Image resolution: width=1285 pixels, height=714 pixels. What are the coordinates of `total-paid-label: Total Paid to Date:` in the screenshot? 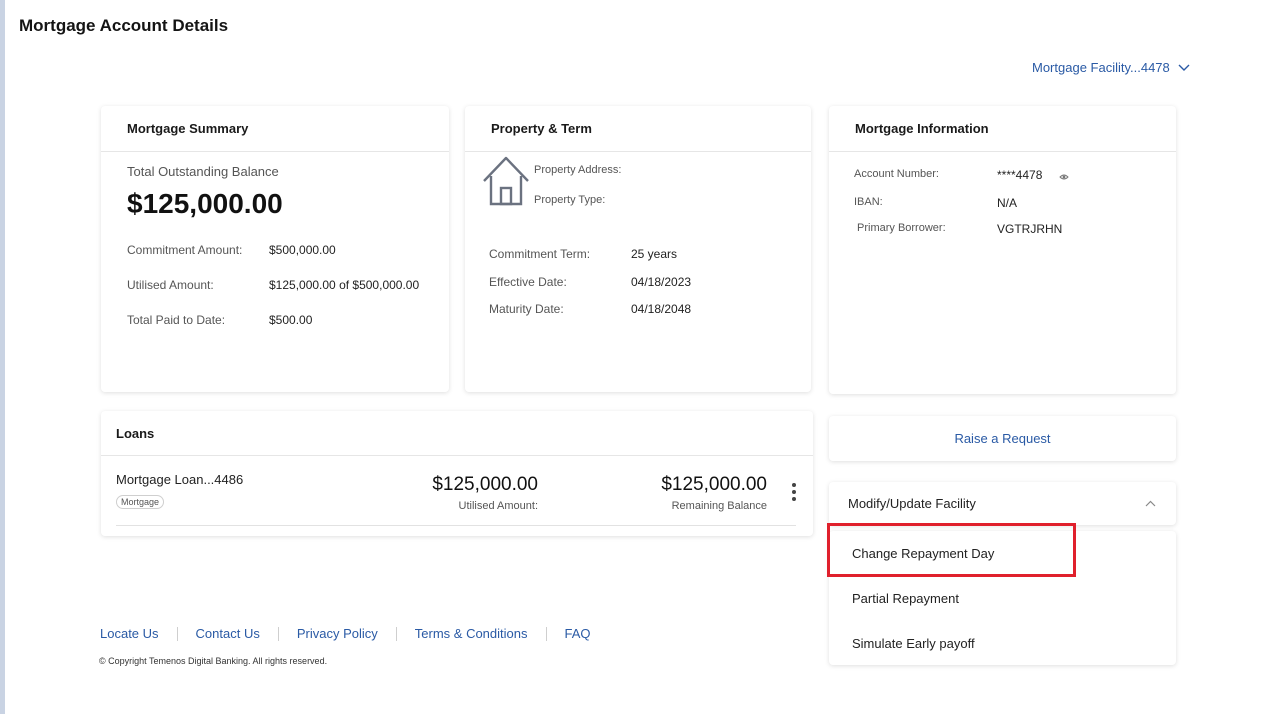 It's located at (176, 320).